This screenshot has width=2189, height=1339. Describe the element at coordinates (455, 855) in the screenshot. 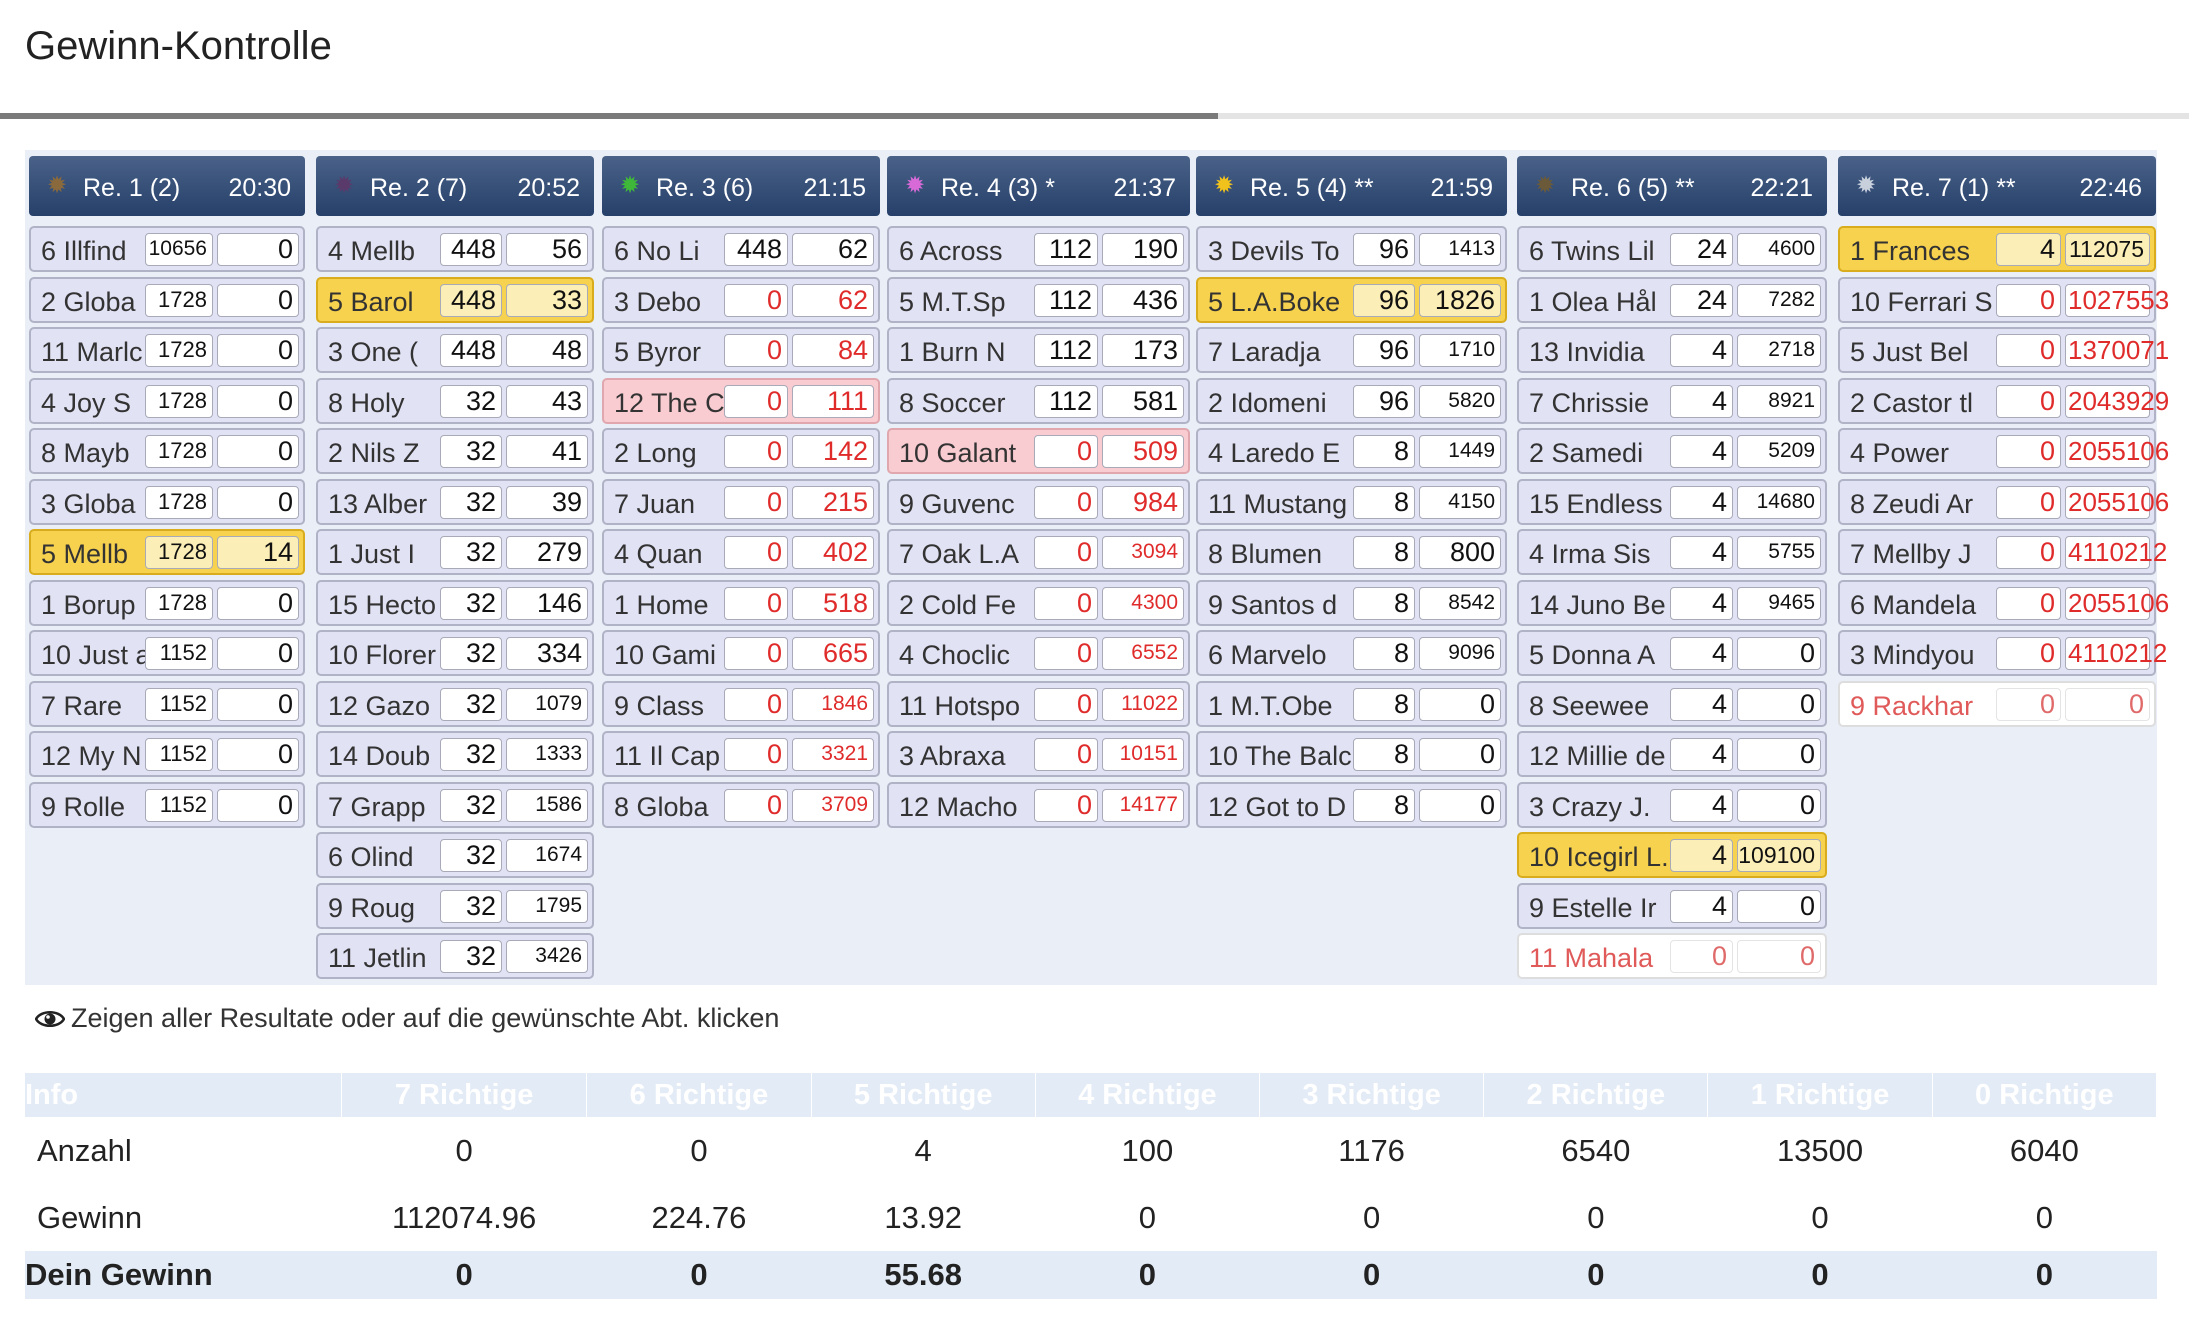

I see `horse-row: 6 Olind 32 1674` at that location.